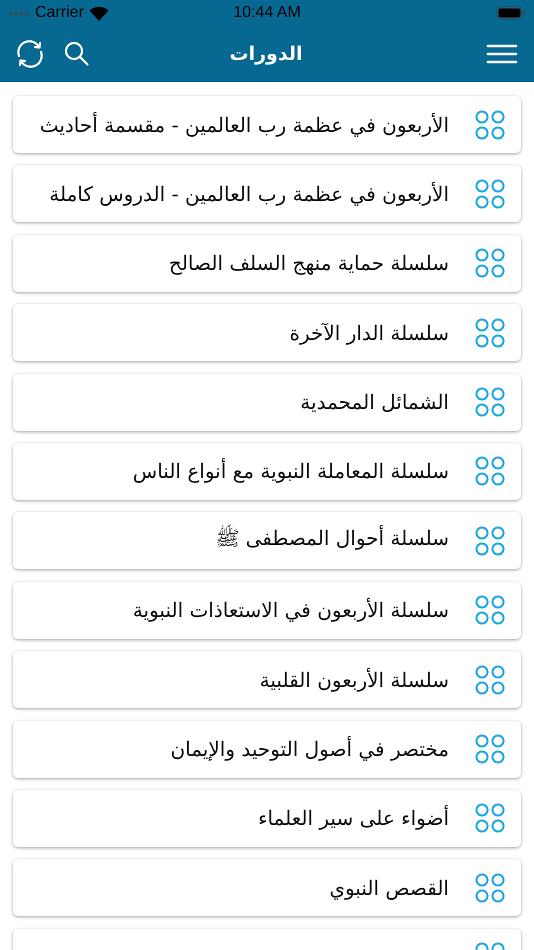 The width and height of the screenshot is (534, 950). I want to click on course-title: مختصر في أصول التوحيد والإيمان, so click(309, 749).